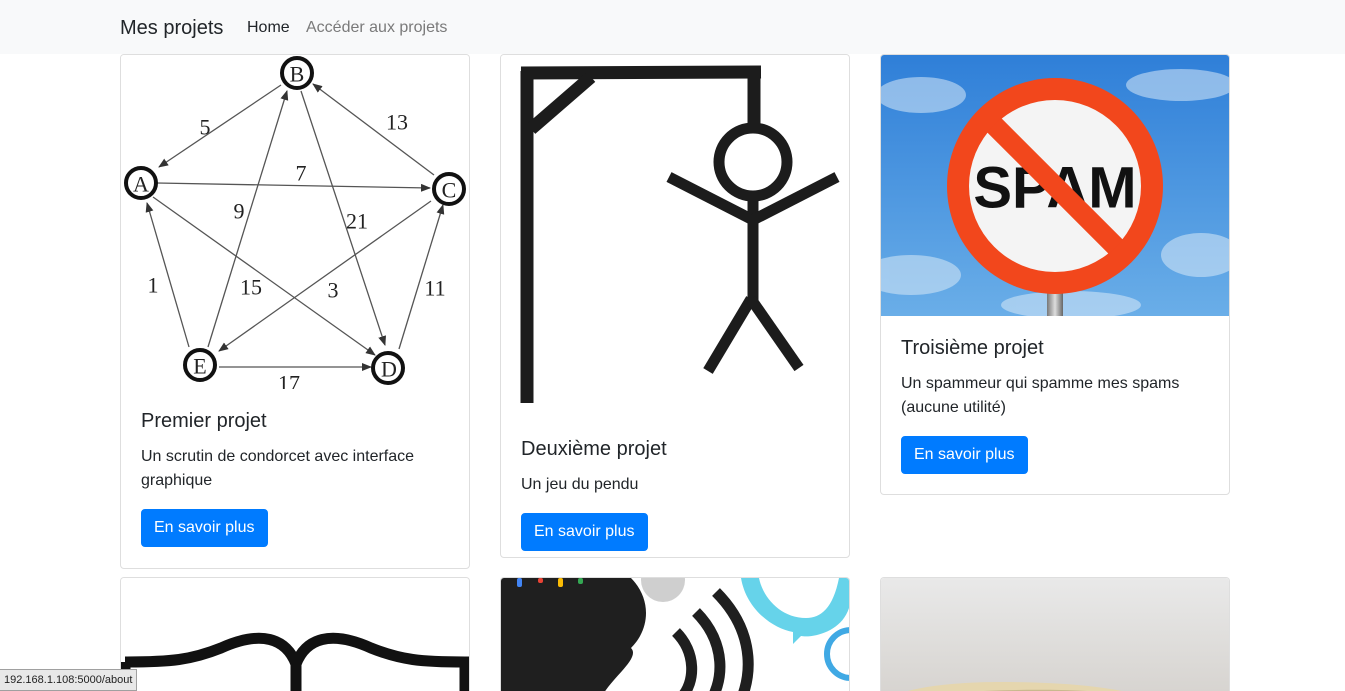 The width and height of the screenshot is (1345, 691). I want to click on card-title: Troisième projet, so click(972, 348).